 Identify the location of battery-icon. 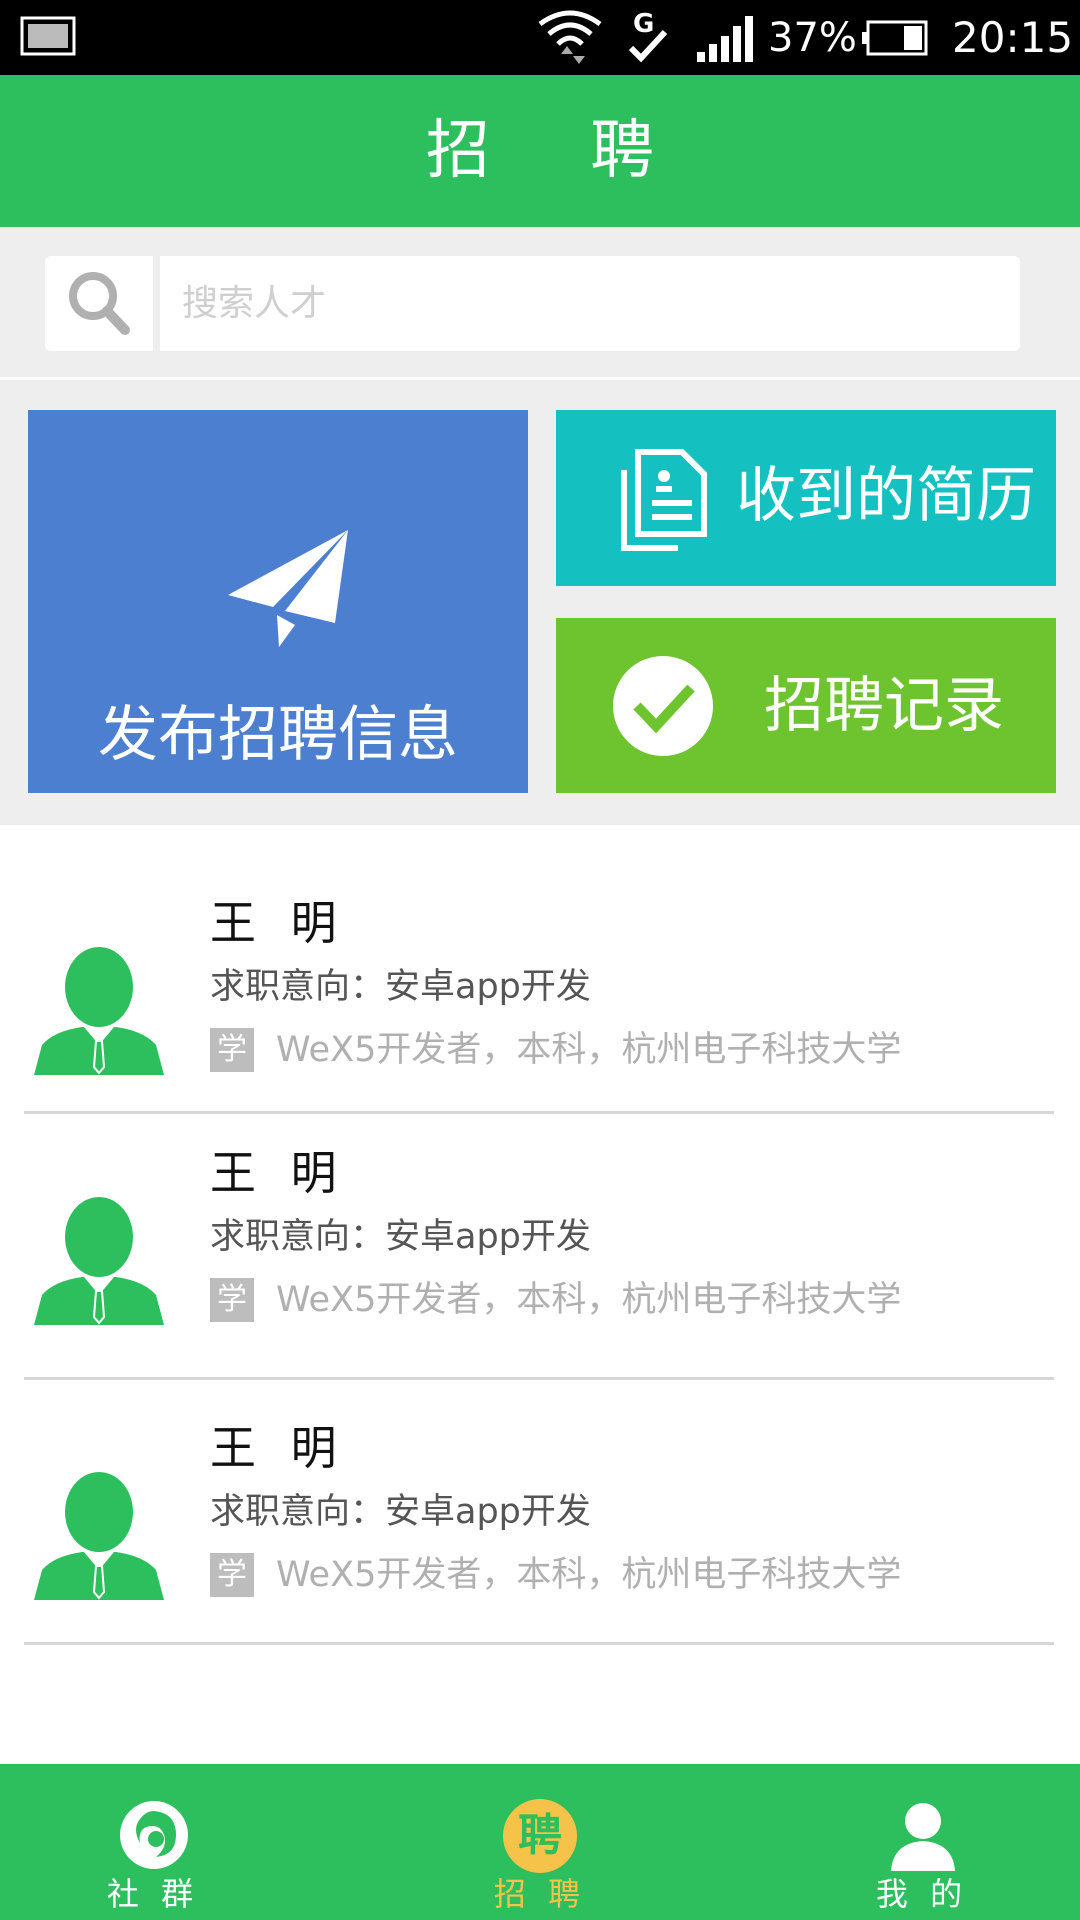
(895, 38).